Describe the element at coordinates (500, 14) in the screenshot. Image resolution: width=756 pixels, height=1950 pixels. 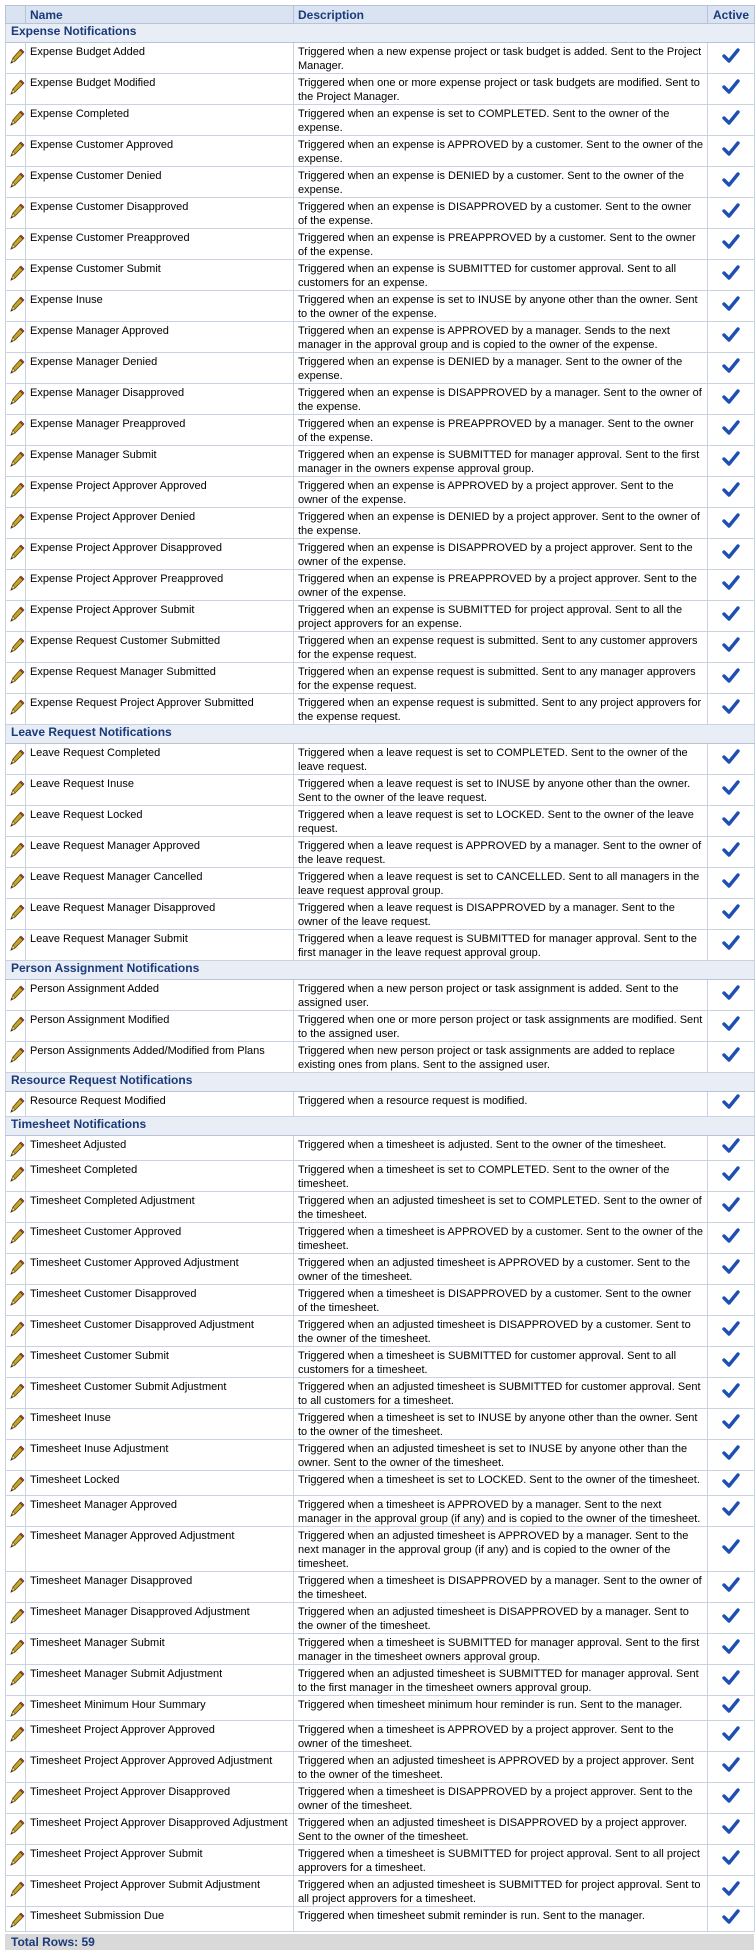
I see `description-column-header: Description` at that location.